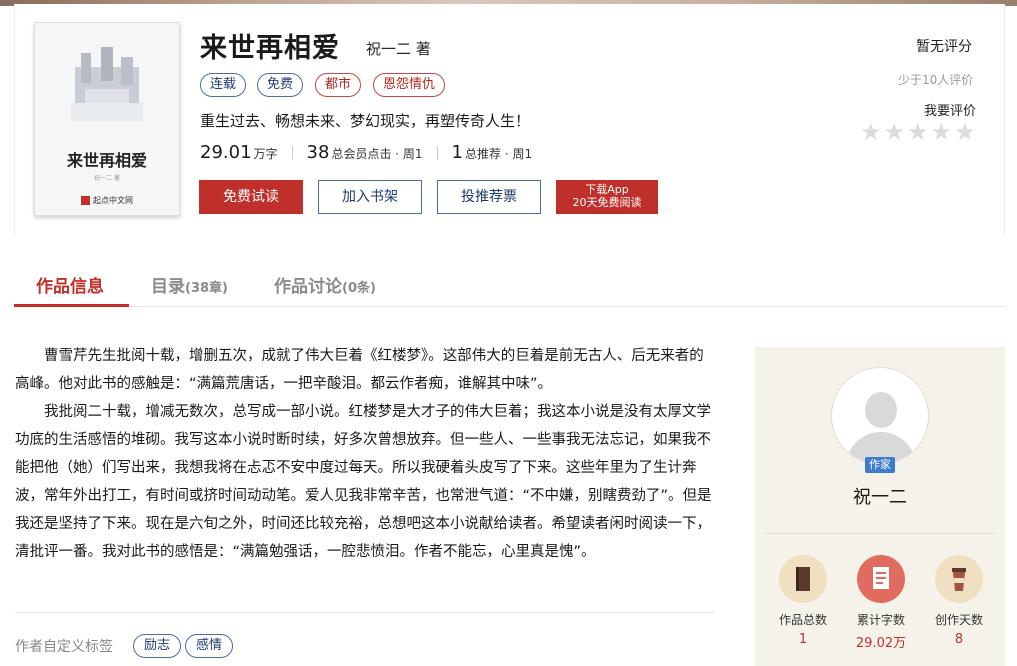  I want to click on tab-work-info: 作品信息, so click(70, 284).